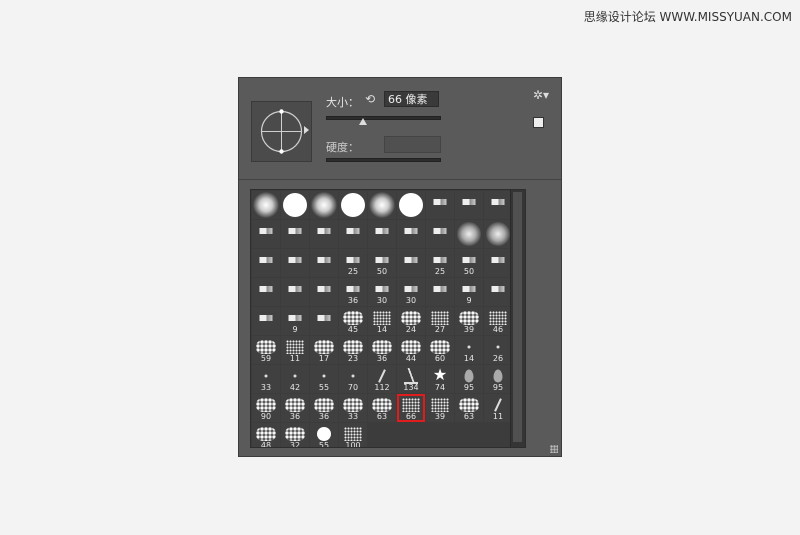  What do you see at coordinates (383, 118) in the screenshot?
I see `size-slider` at bounding box center [383, 118].